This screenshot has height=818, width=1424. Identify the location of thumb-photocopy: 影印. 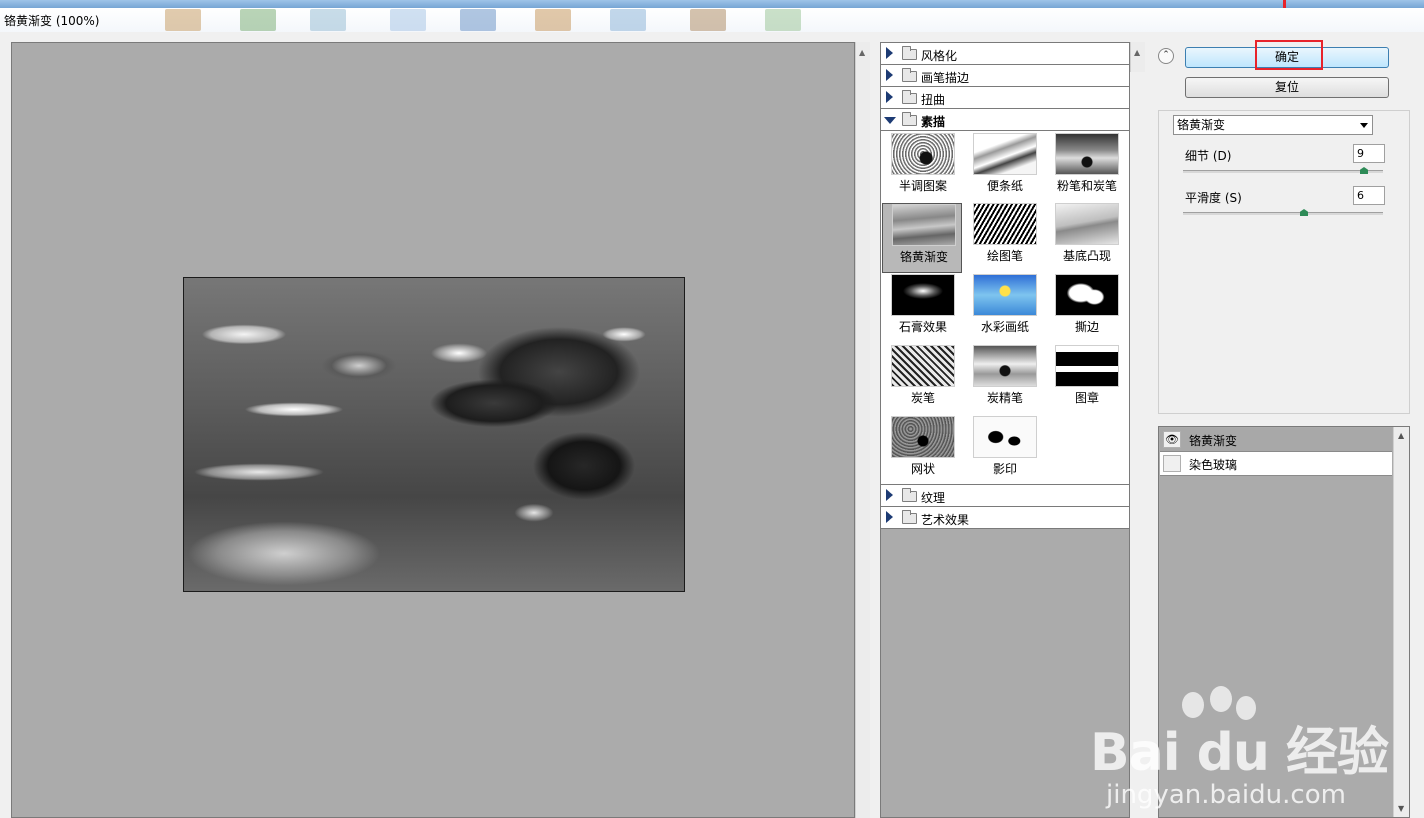
(1004, 451).